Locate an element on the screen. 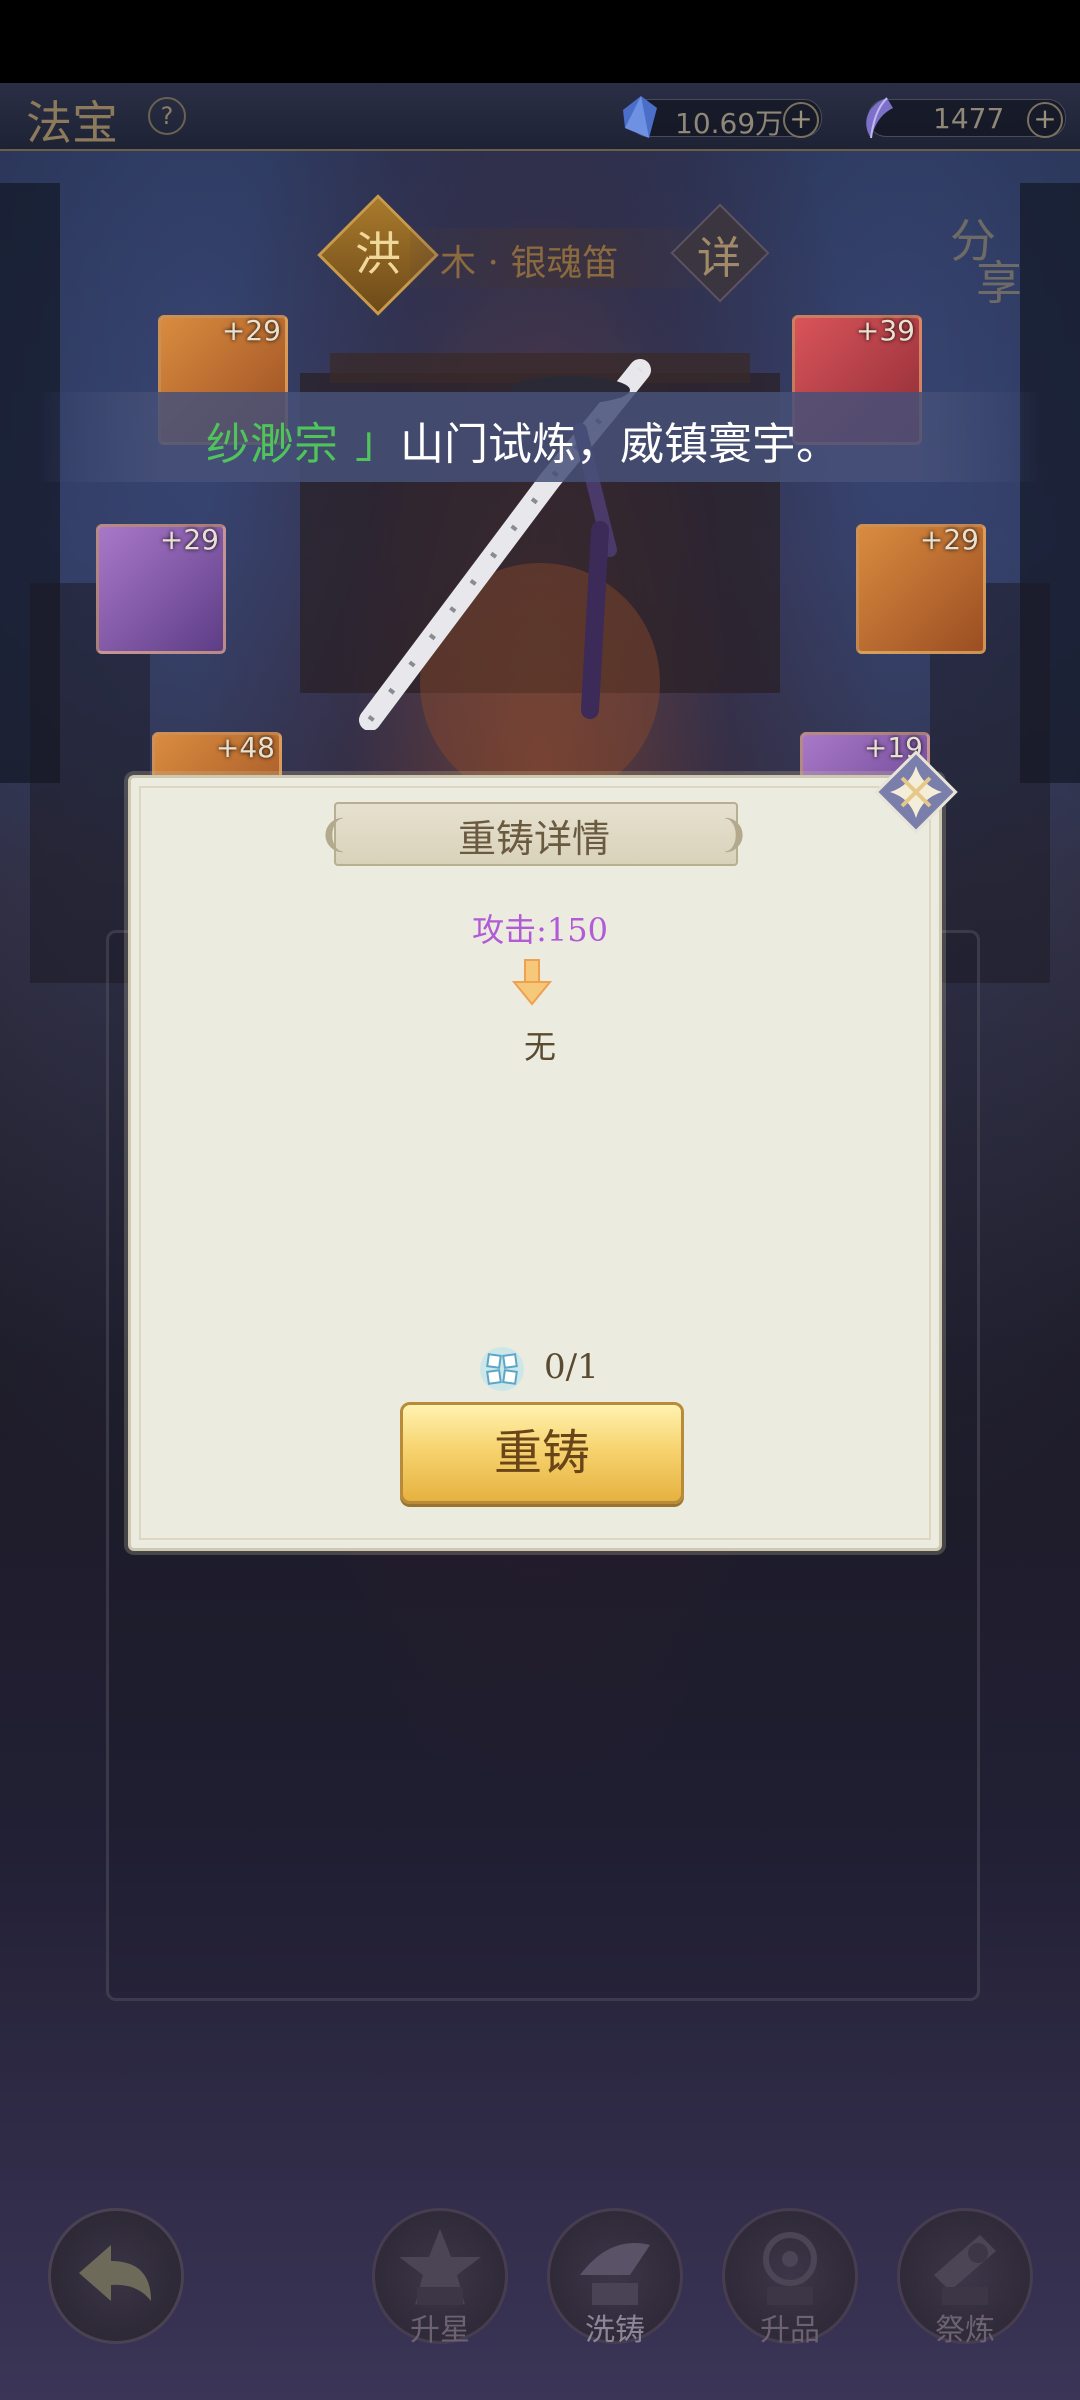 The image size is (1080, 2400). share-label-2: 享 is located at coordinates (999, 283).